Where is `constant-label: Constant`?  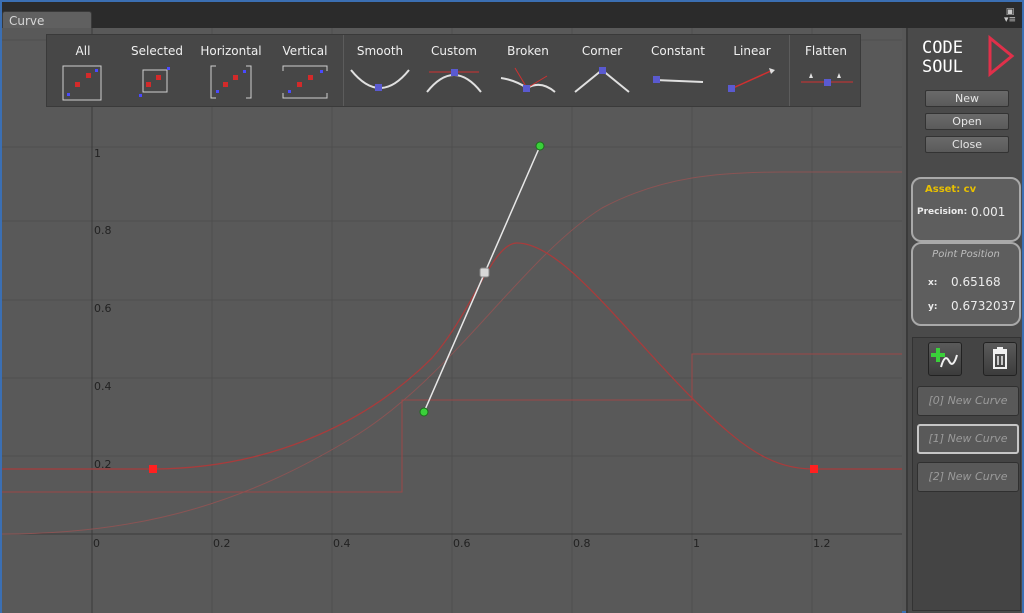 constant-label: Constant is located at coordinates (678, 51).